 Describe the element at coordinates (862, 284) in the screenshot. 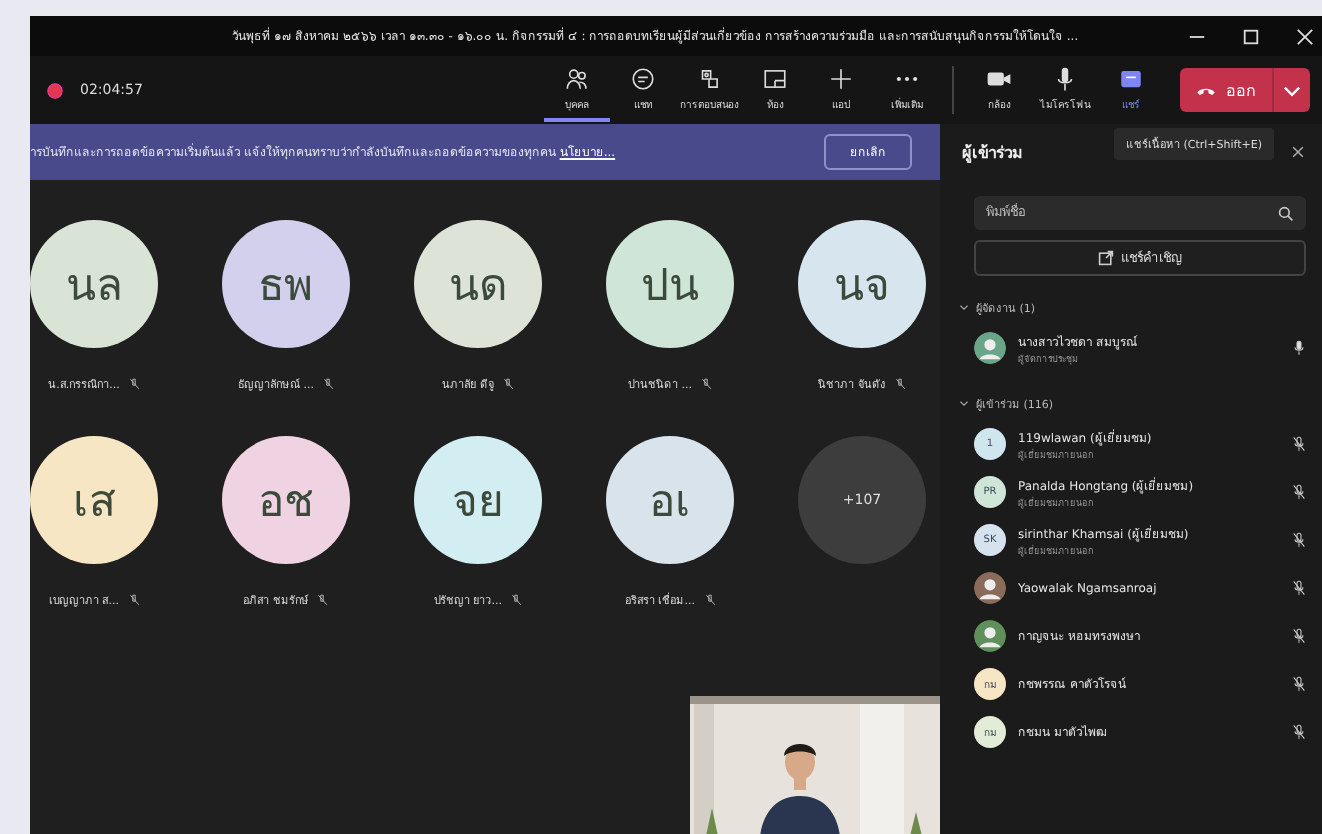

I see `participant-avatar: นจ` at that location.